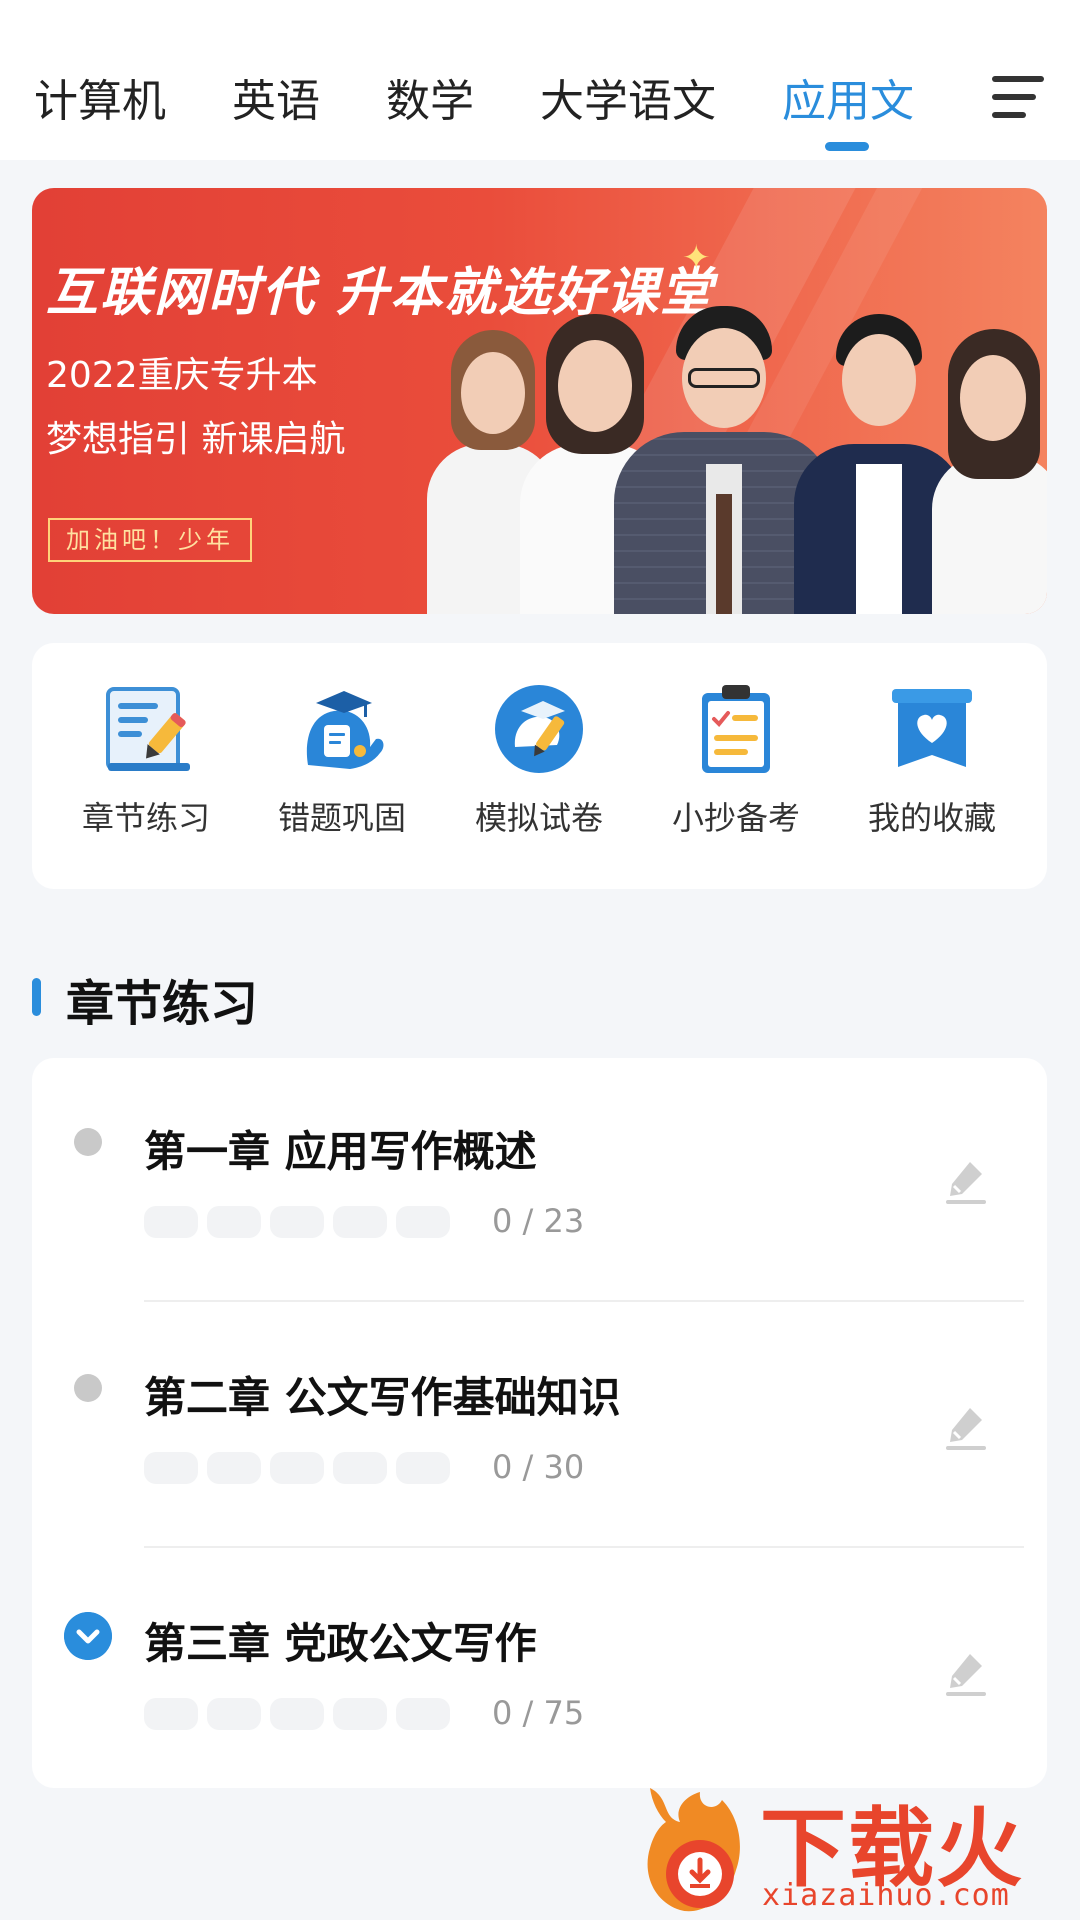 This screenshot has width=1080, height=1920. I want to click on mock-exam-label: 模拟试卷, so click(538, 818).